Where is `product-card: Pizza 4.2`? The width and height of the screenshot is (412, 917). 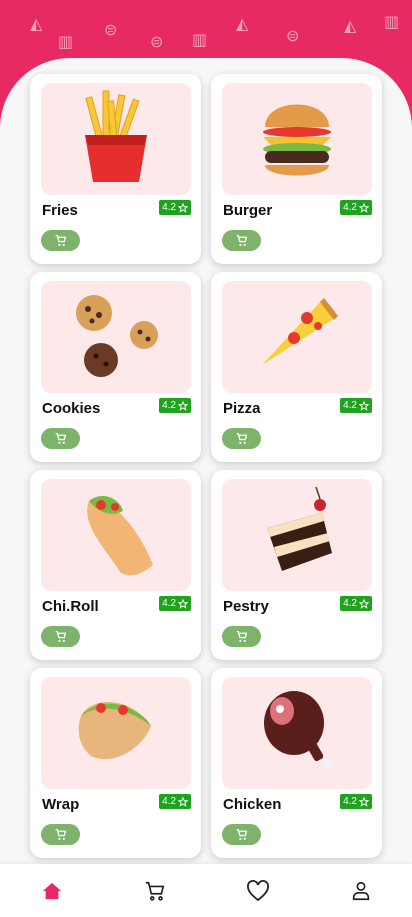
product-card: Pizza 4.2 is located at coordinates (296, 367).